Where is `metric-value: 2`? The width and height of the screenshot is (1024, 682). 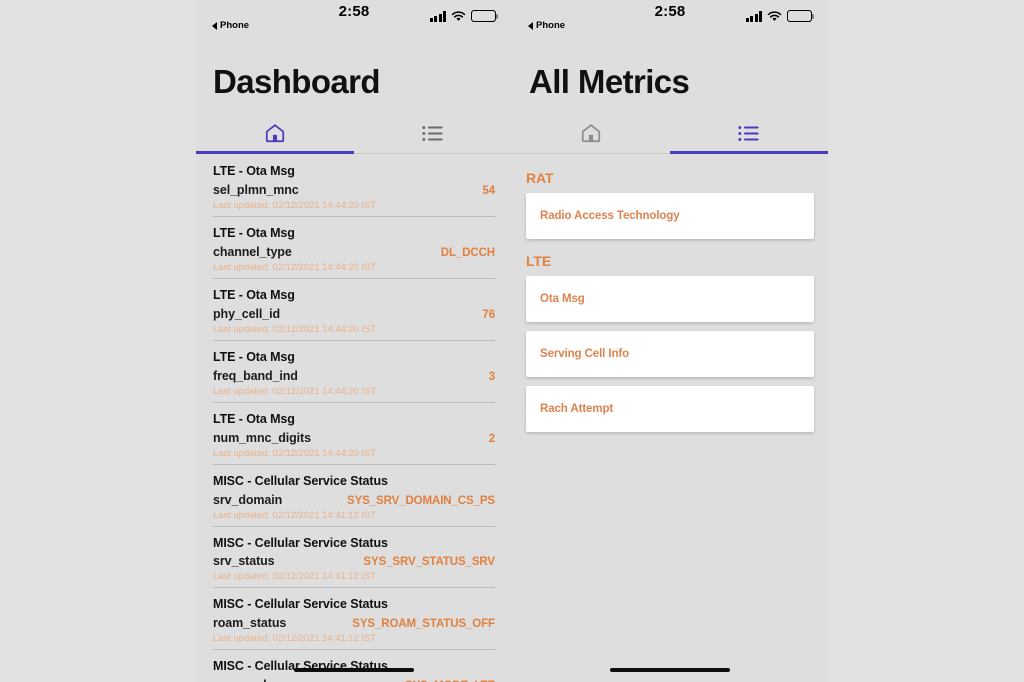 metric-value: 2 is located at coordinates (491, 438).